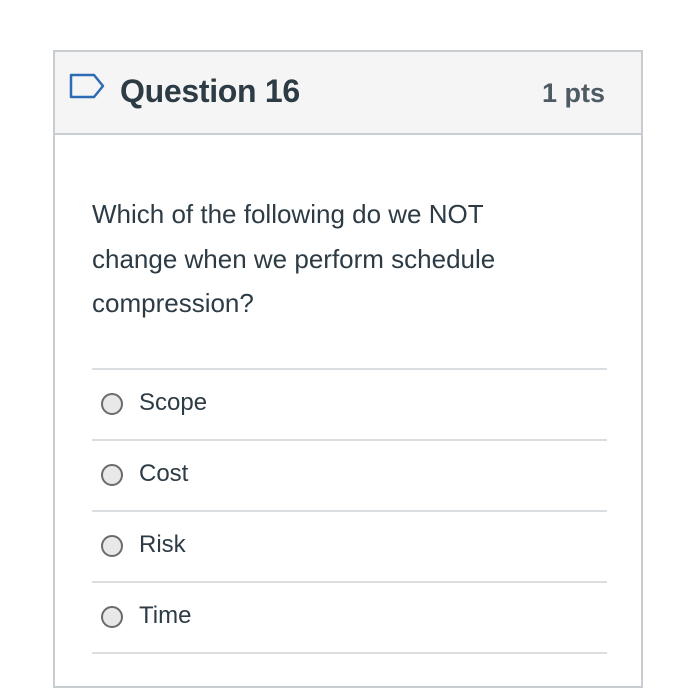  Describe the element at coordinates (349, 476) in the screenshot. I see `answer-option: Cost` at that location.